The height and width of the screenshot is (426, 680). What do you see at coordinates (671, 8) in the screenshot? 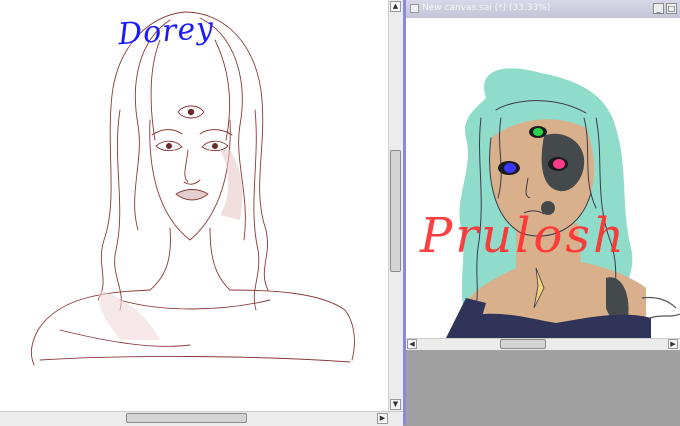
I see `maximize-button: □` at bounding box center [671, 8].